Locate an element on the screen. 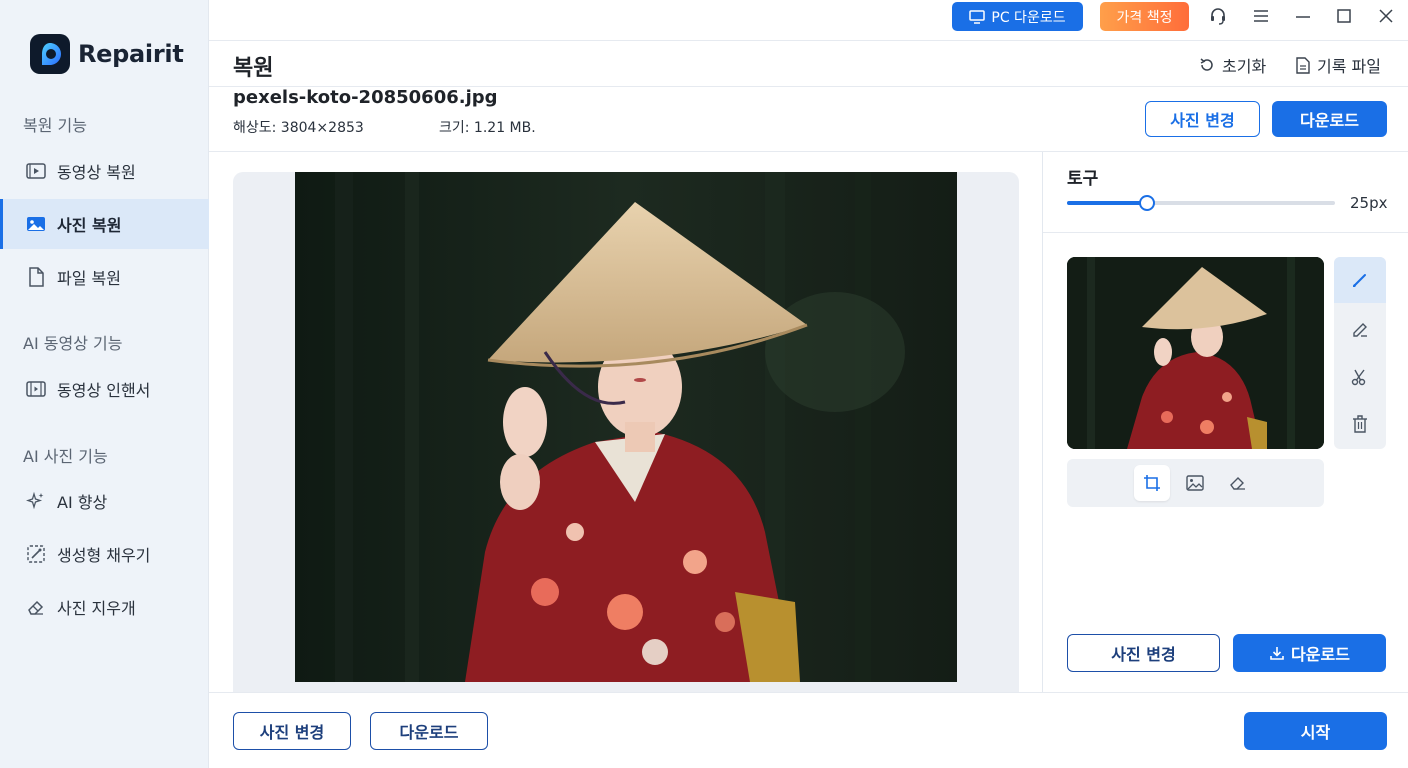 This screenshot has height=768, width=1408. app-name: Repairit is located at coordinates (131, 54).